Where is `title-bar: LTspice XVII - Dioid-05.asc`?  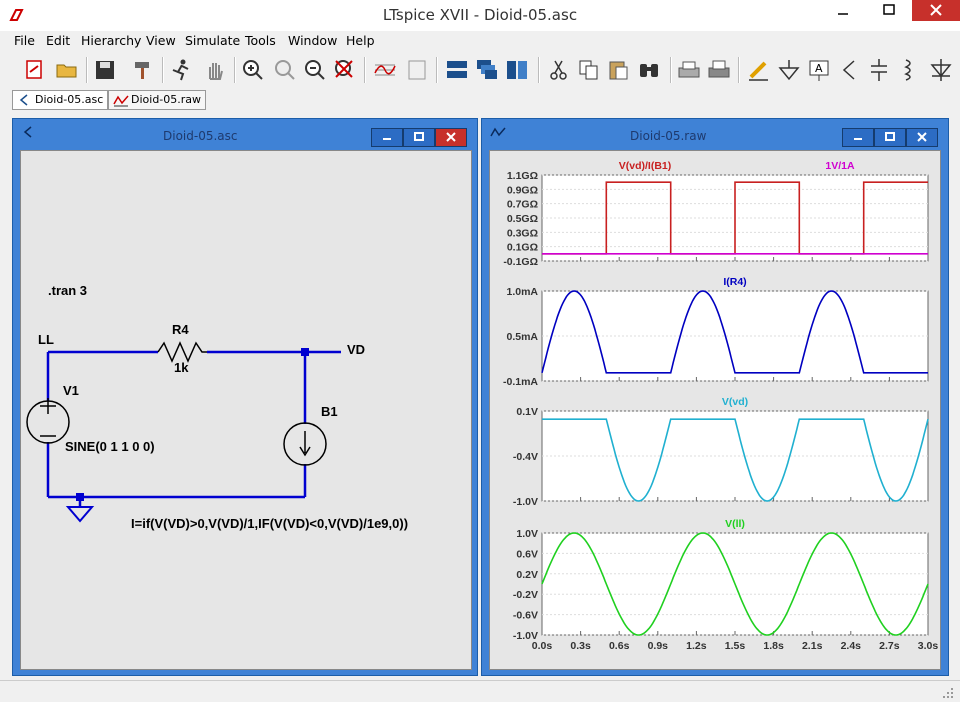 title-bar: LTspice XVII - Dioid-05.asc is located at coordinates (480, 15).